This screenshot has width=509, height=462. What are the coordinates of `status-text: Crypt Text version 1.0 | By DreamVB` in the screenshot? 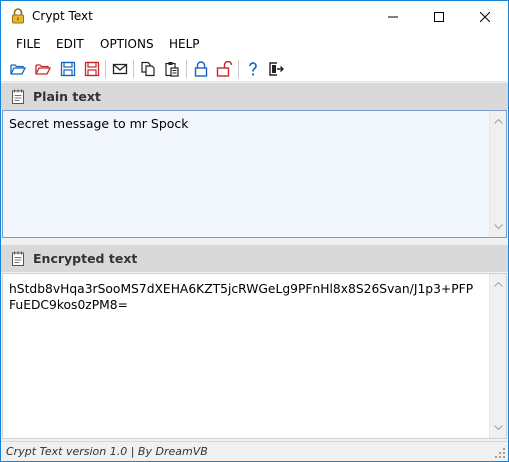 It's located at (107, 451).